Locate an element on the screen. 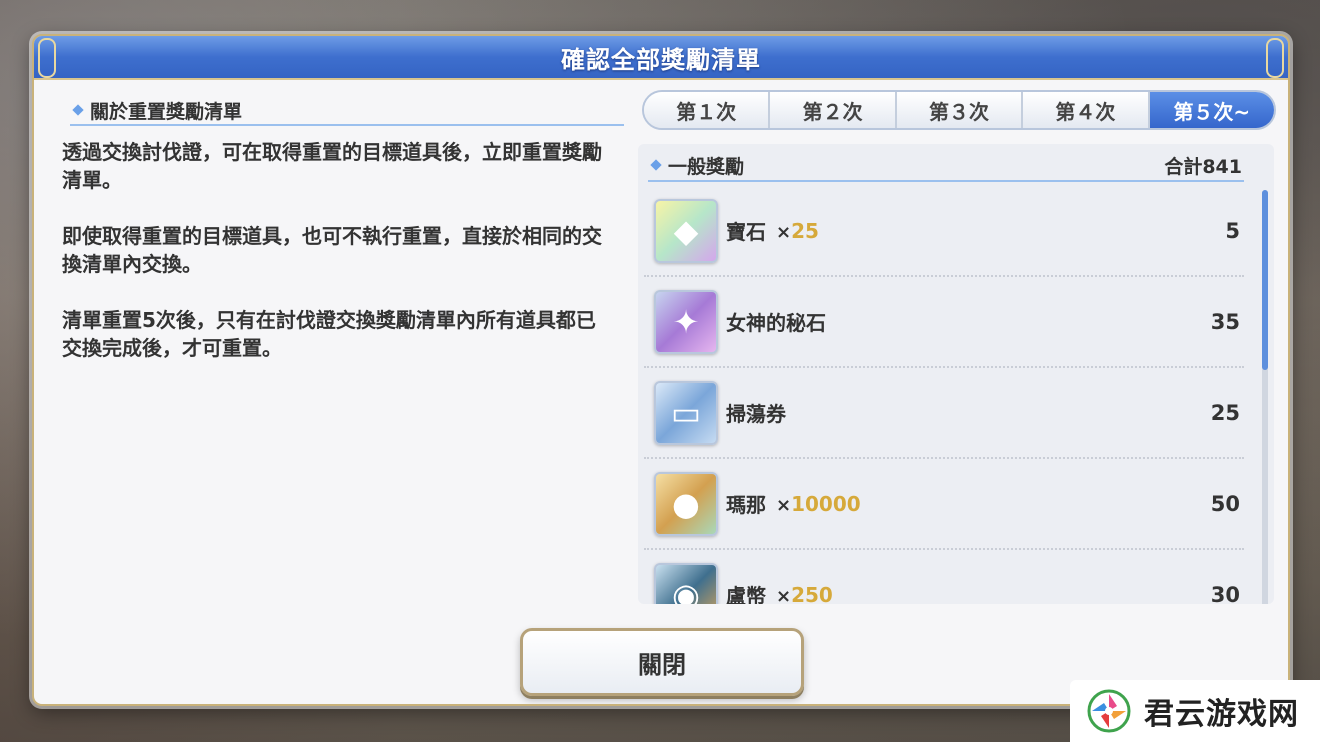 The width and height of the screenshot is (1320, 742). reward-total: 合計841 is located at coordinates (1203, 166).